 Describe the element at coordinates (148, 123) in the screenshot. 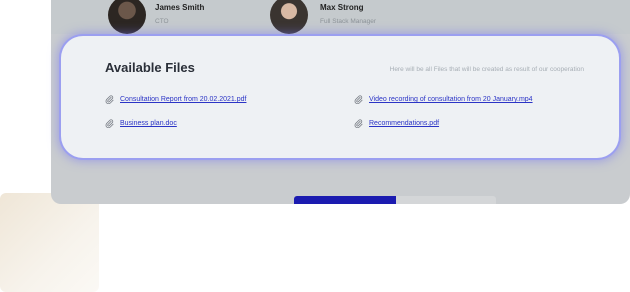

I see `file-link-label: Business plan.doc` at that location.